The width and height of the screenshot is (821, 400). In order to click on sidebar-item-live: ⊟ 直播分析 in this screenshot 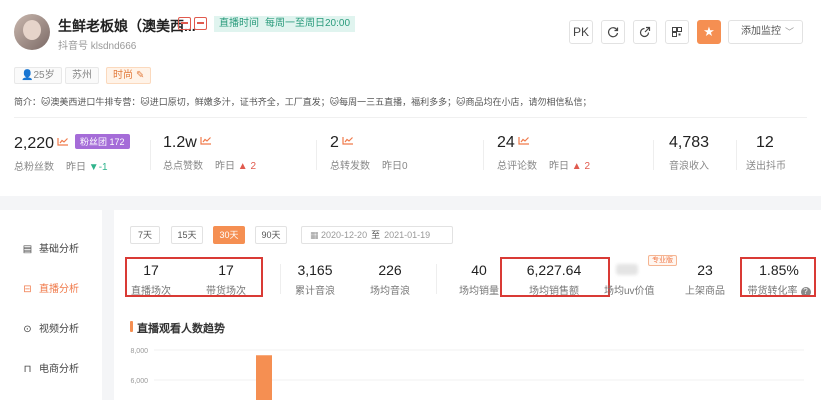, I will do `click(50, 287)`.